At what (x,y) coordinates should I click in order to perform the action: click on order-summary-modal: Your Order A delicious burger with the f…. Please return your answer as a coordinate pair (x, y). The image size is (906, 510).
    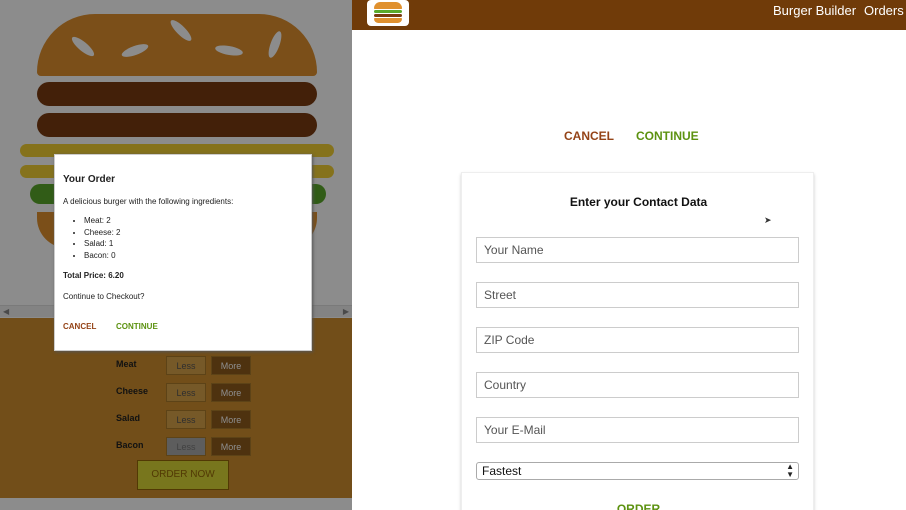
    Looking at the image, I should click on (183, 252).